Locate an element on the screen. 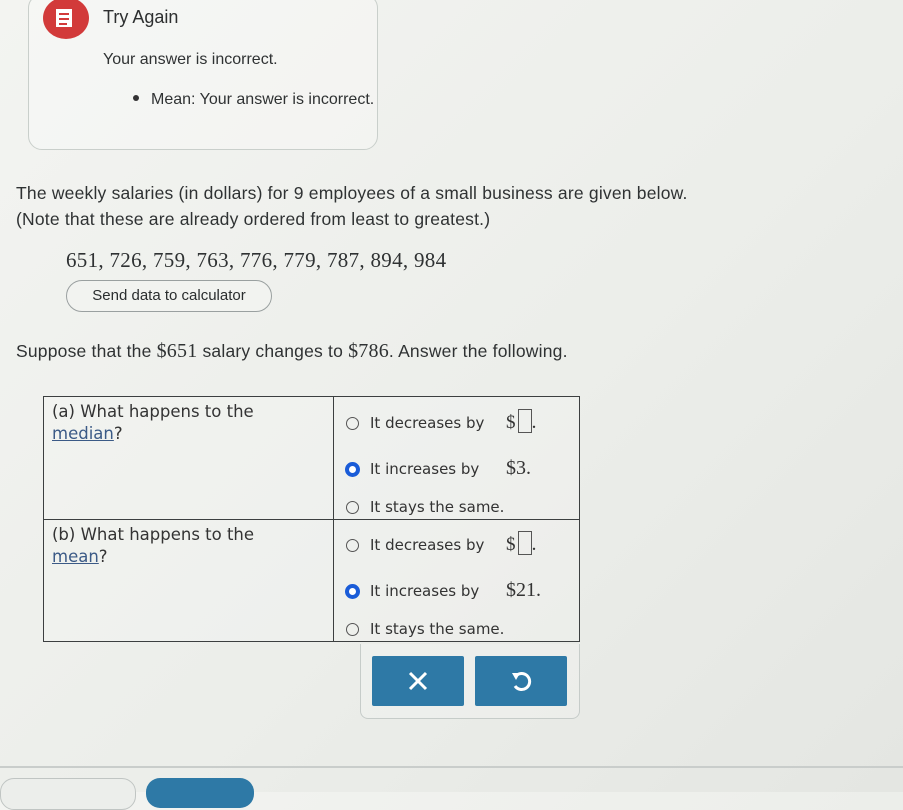 The image size is (903, 810). option-b-decreases-value: $. is located at coordinates (521, 544).